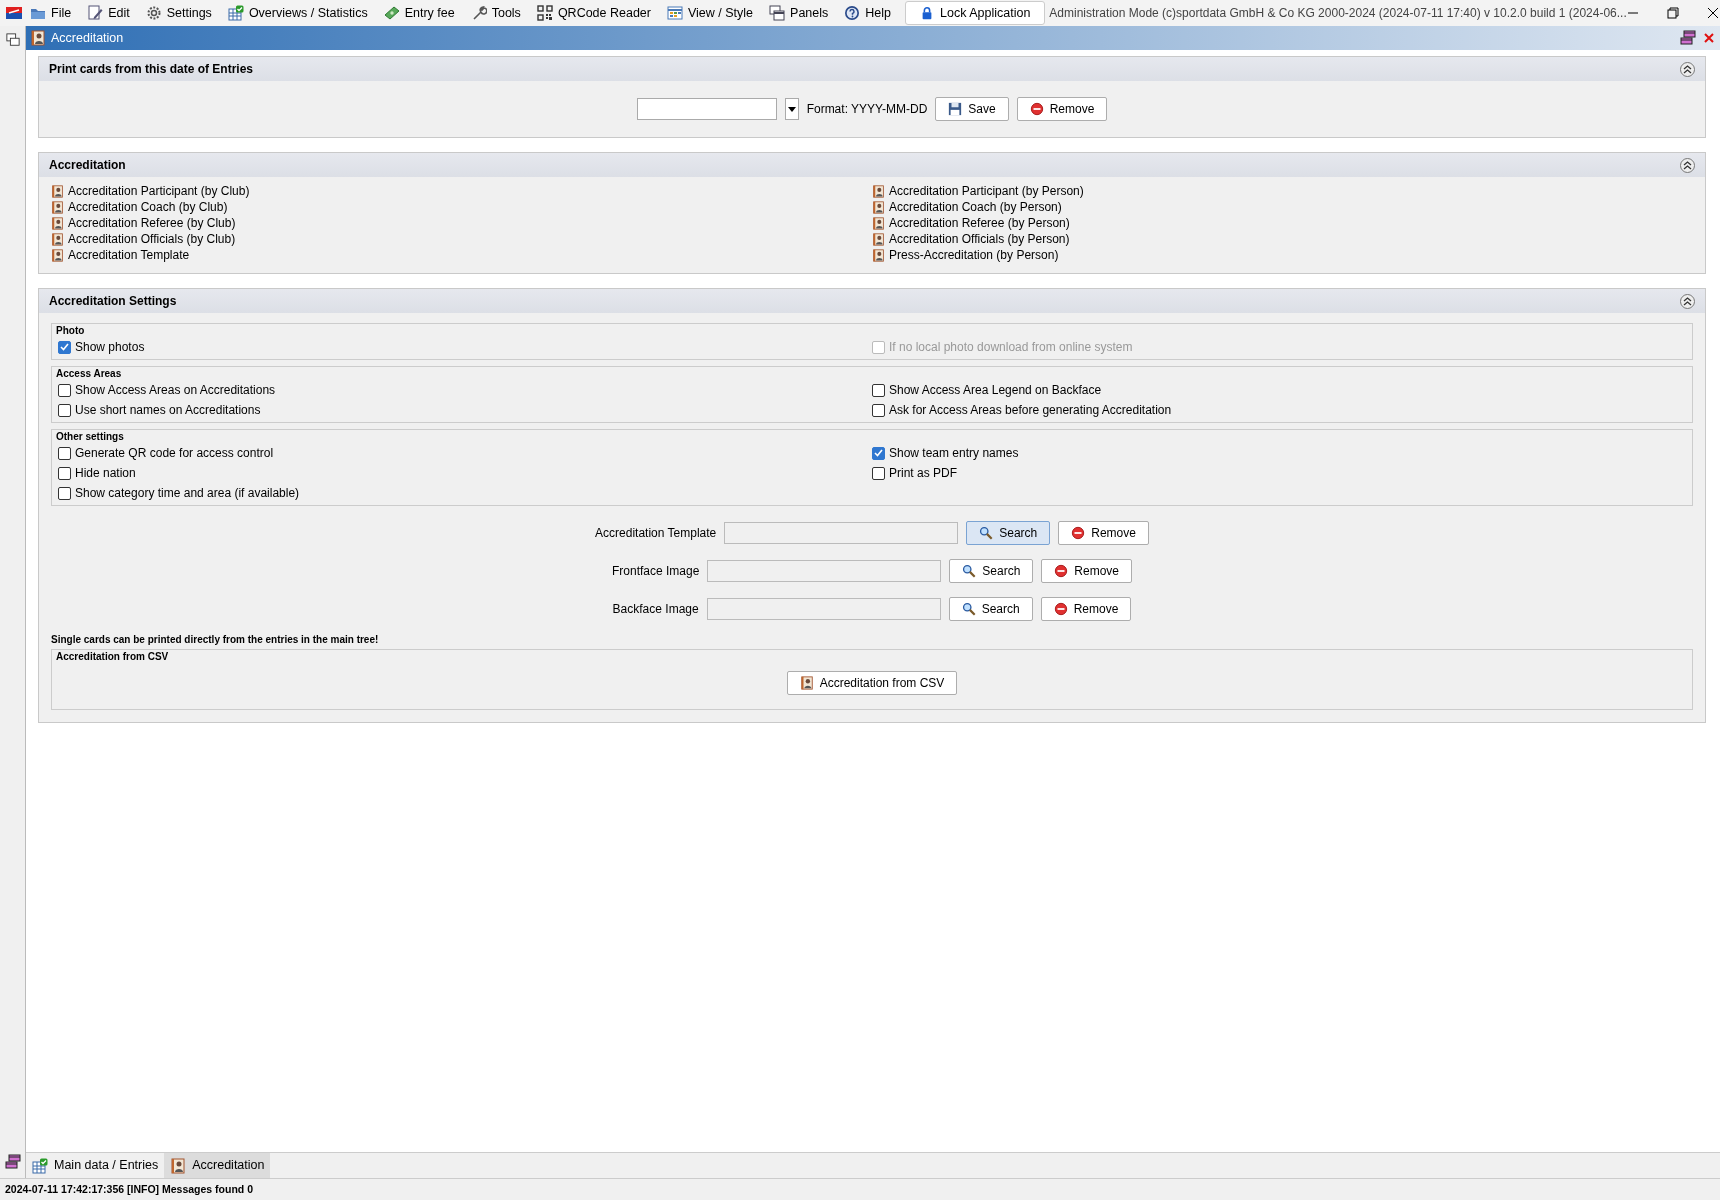 This screenshot has width=1720, height=1200. What do you see at coordinates (710, 13) in the screenshot?
I see `menu-item: View / Style` at bounding box center [710, 13].